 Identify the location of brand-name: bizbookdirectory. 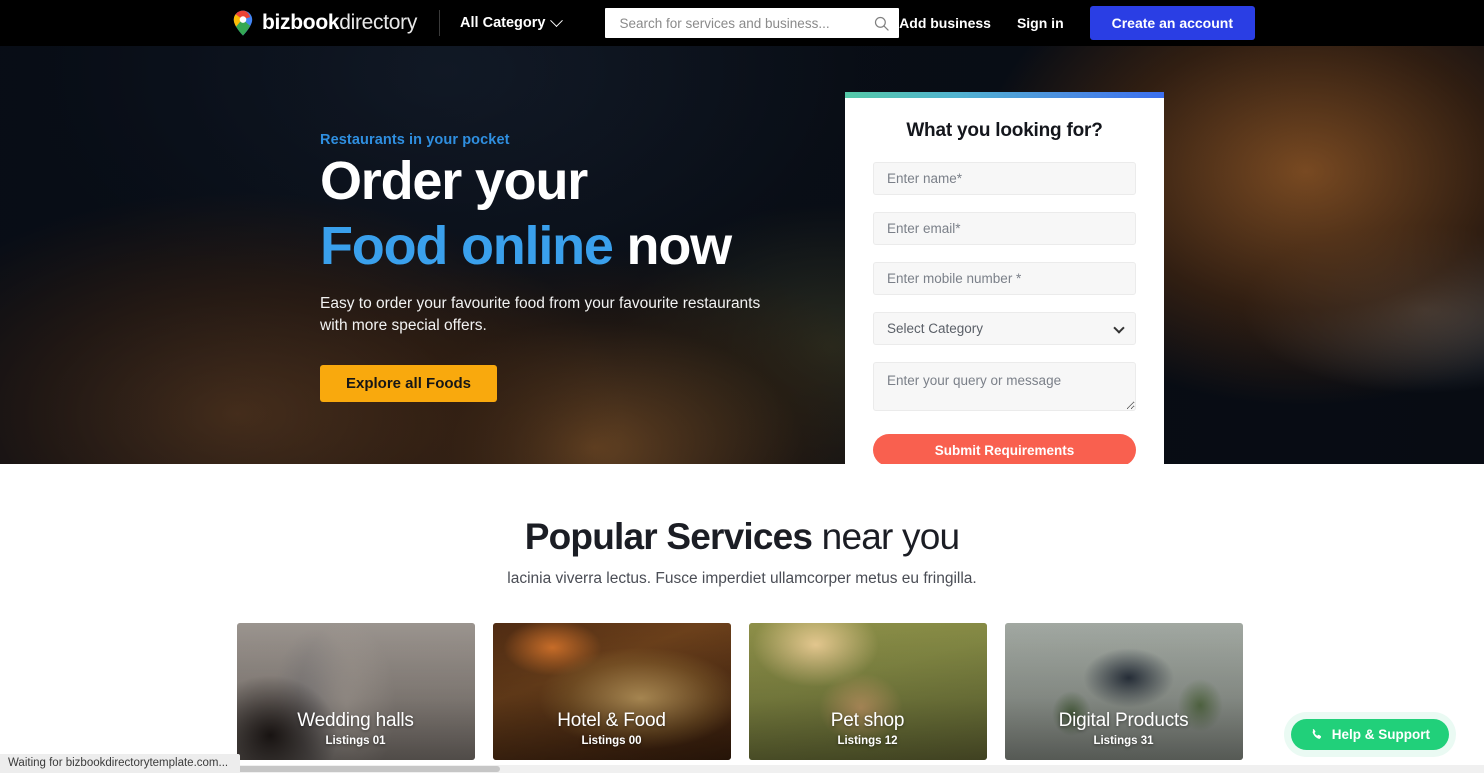
(339, 23).